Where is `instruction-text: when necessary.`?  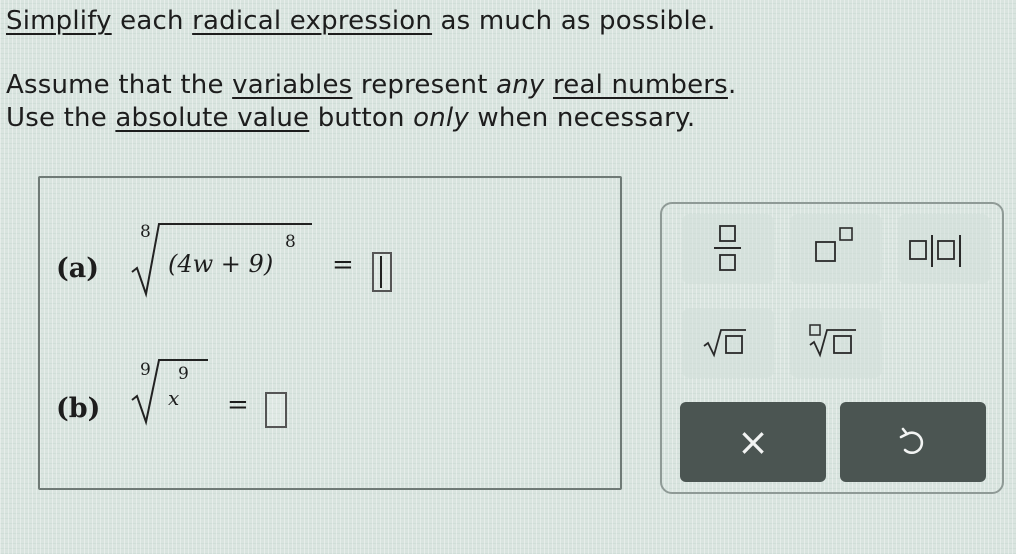
instruction-text: when necessary. is located at coordinates (582, 118).